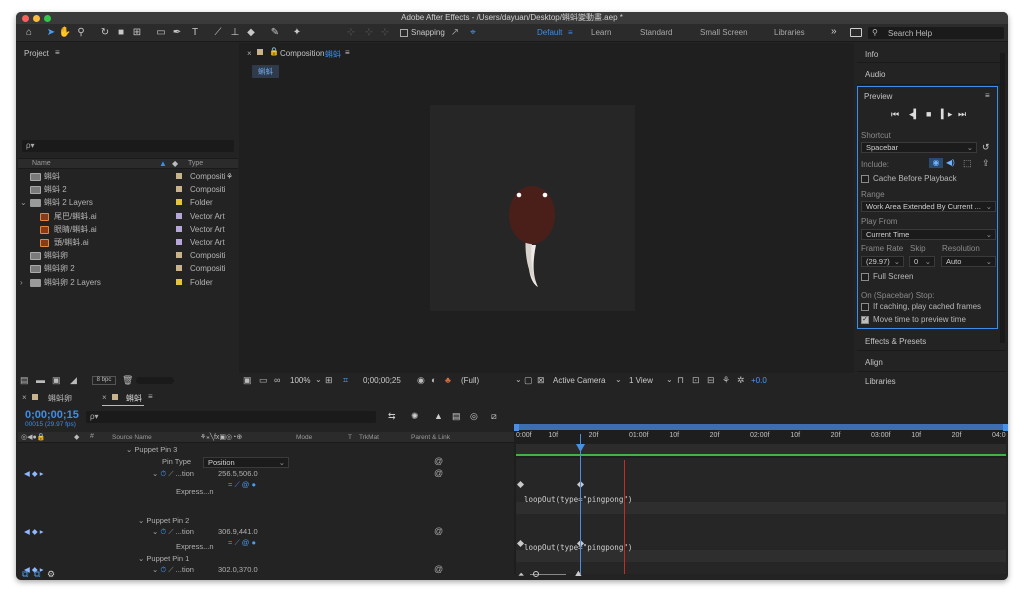  Describe the element at coordinates (455, 33) in the screenshot. I see `snap-edge-icon: ↗` at that location.